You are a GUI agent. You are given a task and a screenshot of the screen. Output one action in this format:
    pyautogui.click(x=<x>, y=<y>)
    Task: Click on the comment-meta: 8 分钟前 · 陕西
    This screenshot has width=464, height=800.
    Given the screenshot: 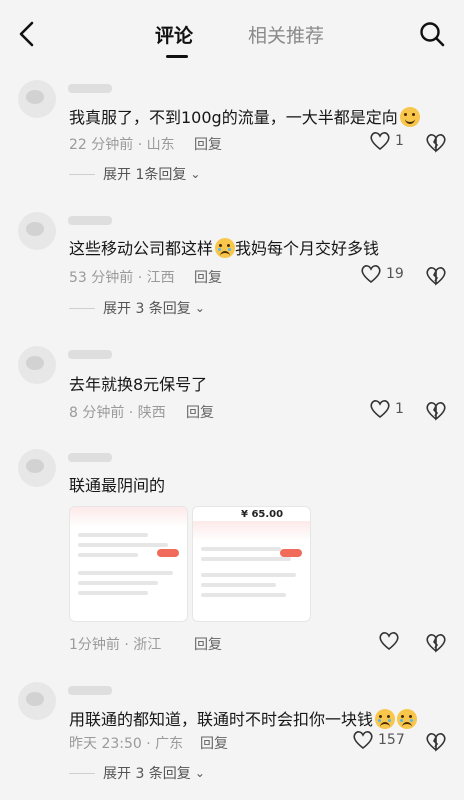 What is the action you would take?
    pyautogui.click(x=117, y=413)
    